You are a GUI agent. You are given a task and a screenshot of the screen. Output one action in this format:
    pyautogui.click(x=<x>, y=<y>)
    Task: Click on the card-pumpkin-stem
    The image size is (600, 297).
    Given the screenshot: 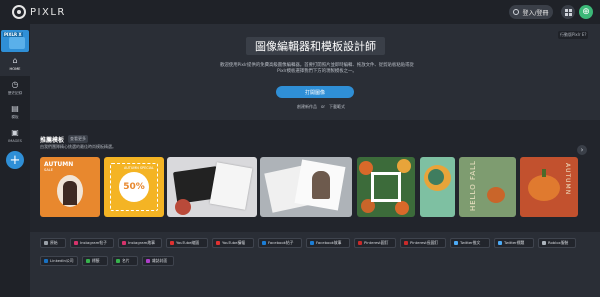 What is the action you would take?
    pyautogui.click(x=544, y=173)
    